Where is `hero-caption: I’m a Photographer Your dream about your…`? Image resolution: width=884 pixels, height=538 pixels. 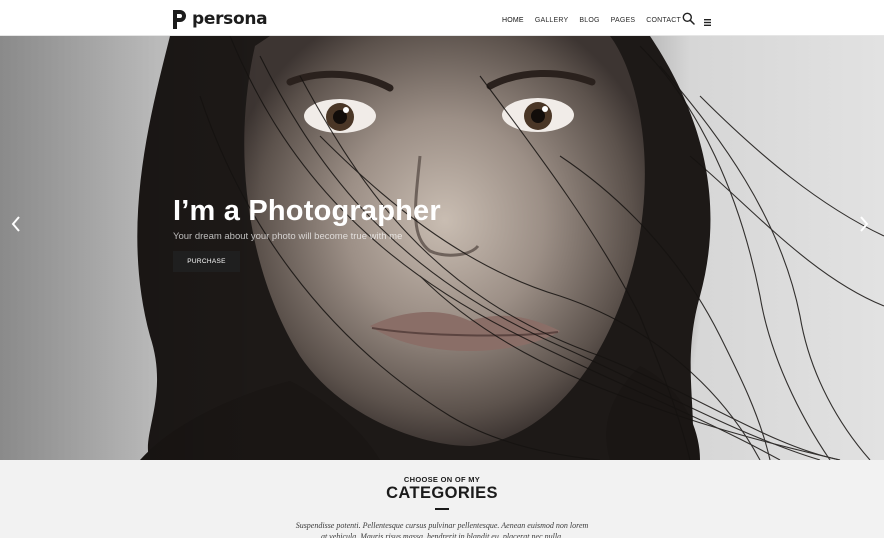
hero-caption: I’m a Photographer Your dream about your… is located at coordinates (353, 233).